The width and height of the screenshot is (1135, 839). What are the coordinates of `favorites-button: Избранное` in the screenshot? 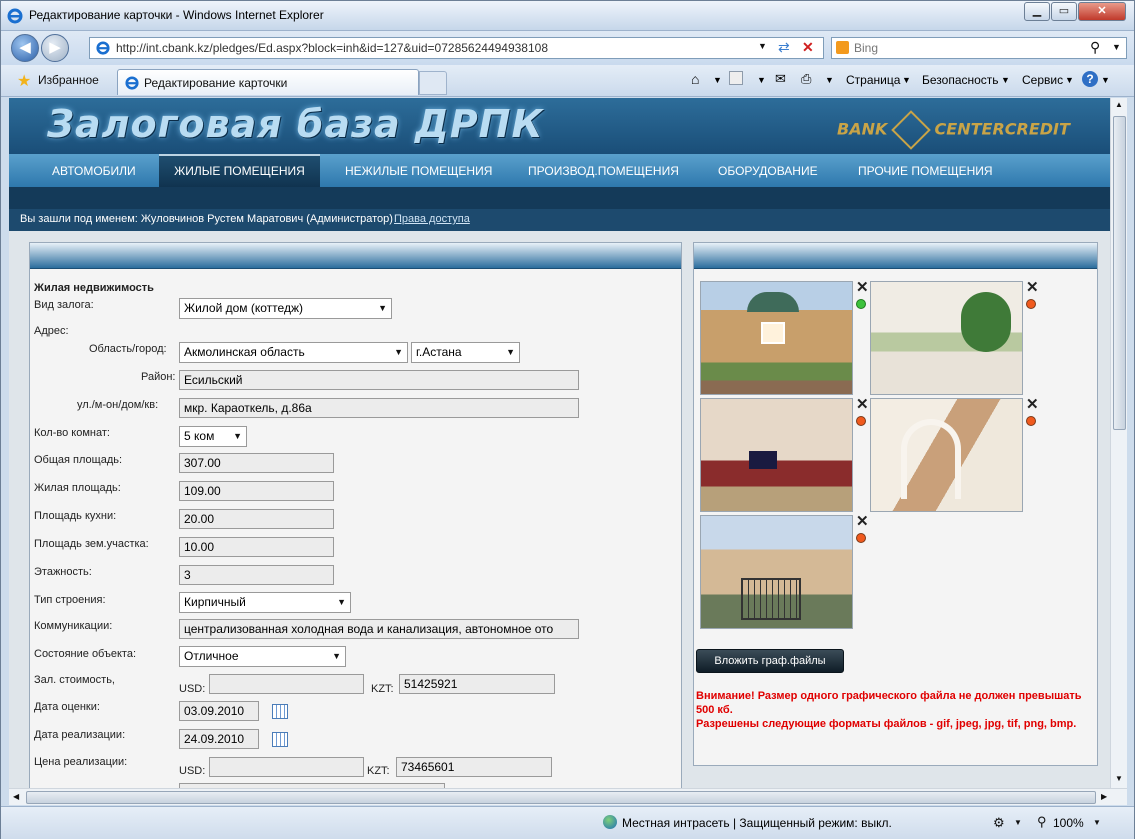 It's located at (68, 80).